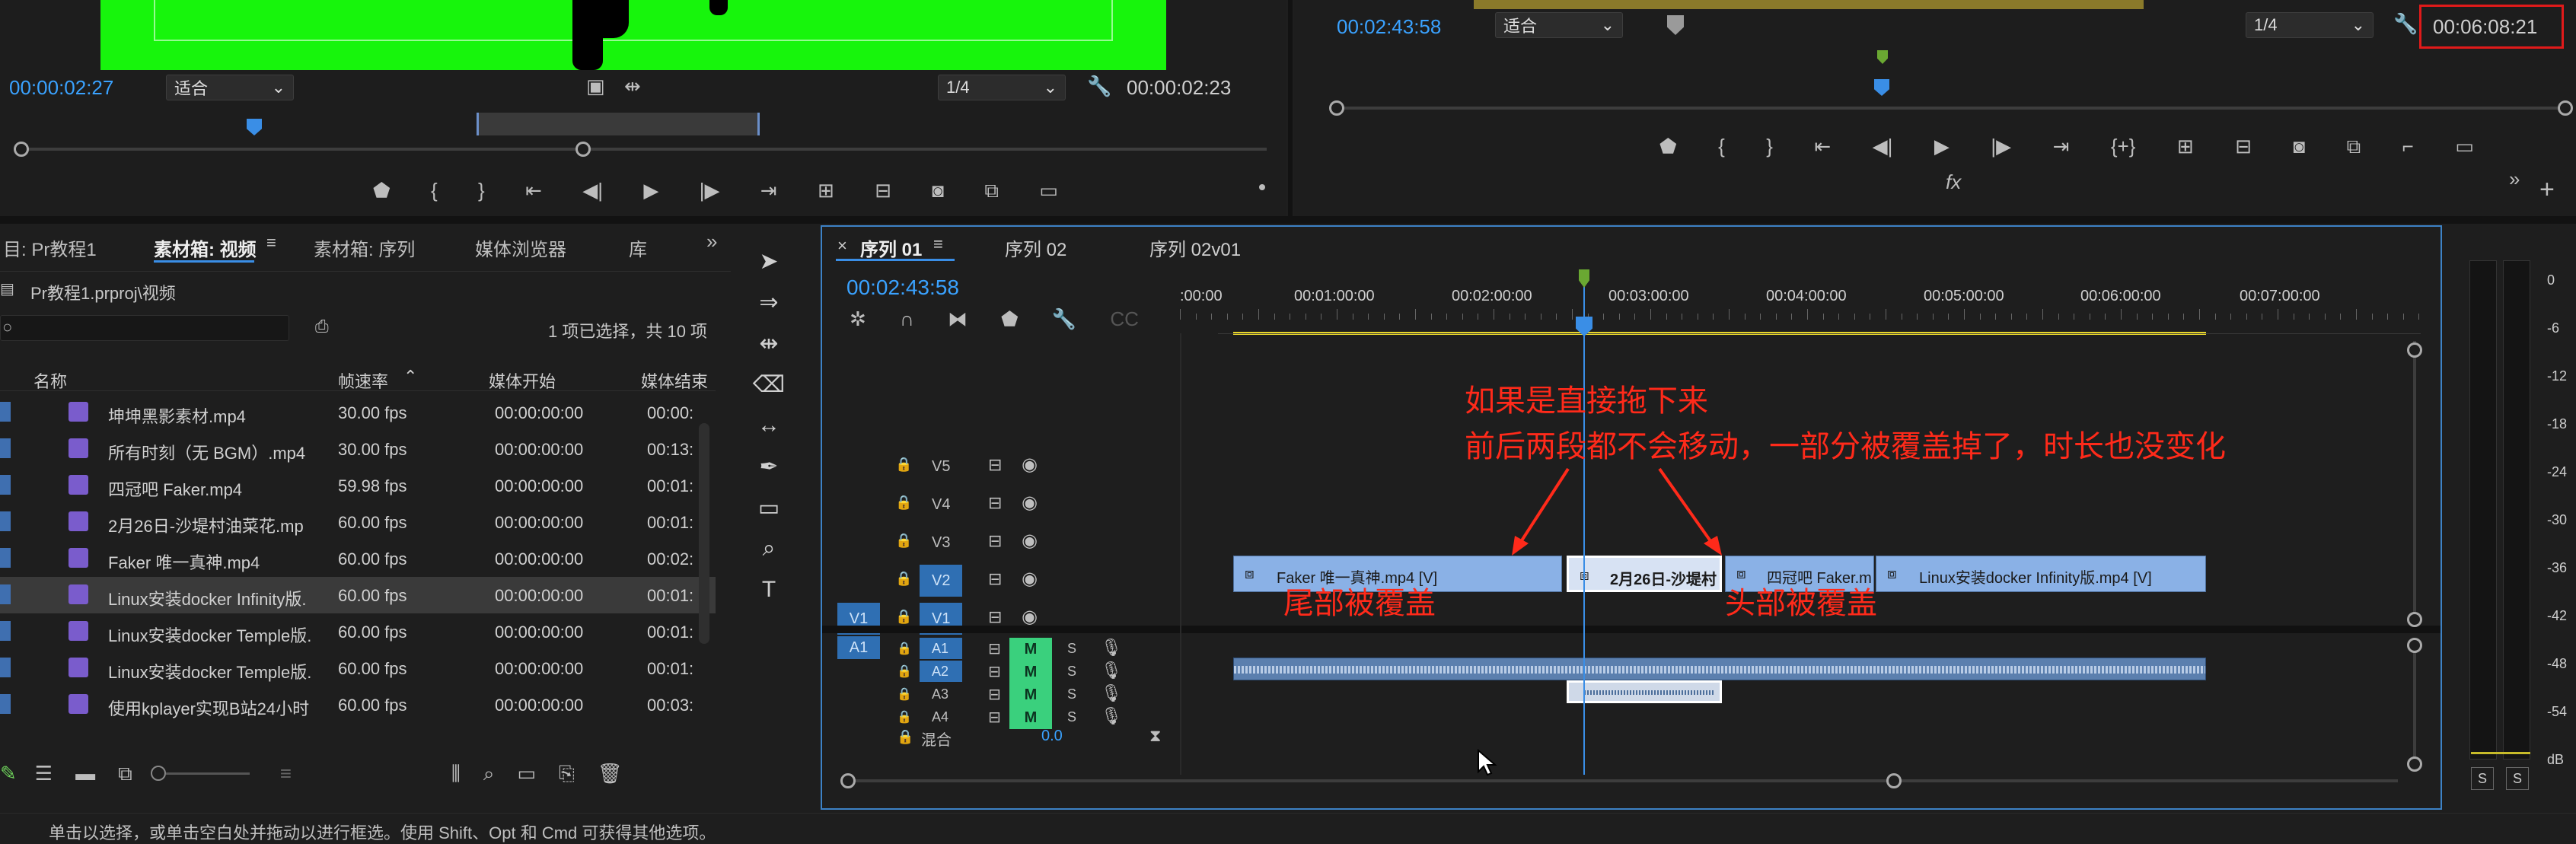 This screenshot has height=844, width=2576. I want to click on list-item: 坤坤黑影素材.mp4 30.00 fps 00:00:00:00 00:00:, so click(358, 412).